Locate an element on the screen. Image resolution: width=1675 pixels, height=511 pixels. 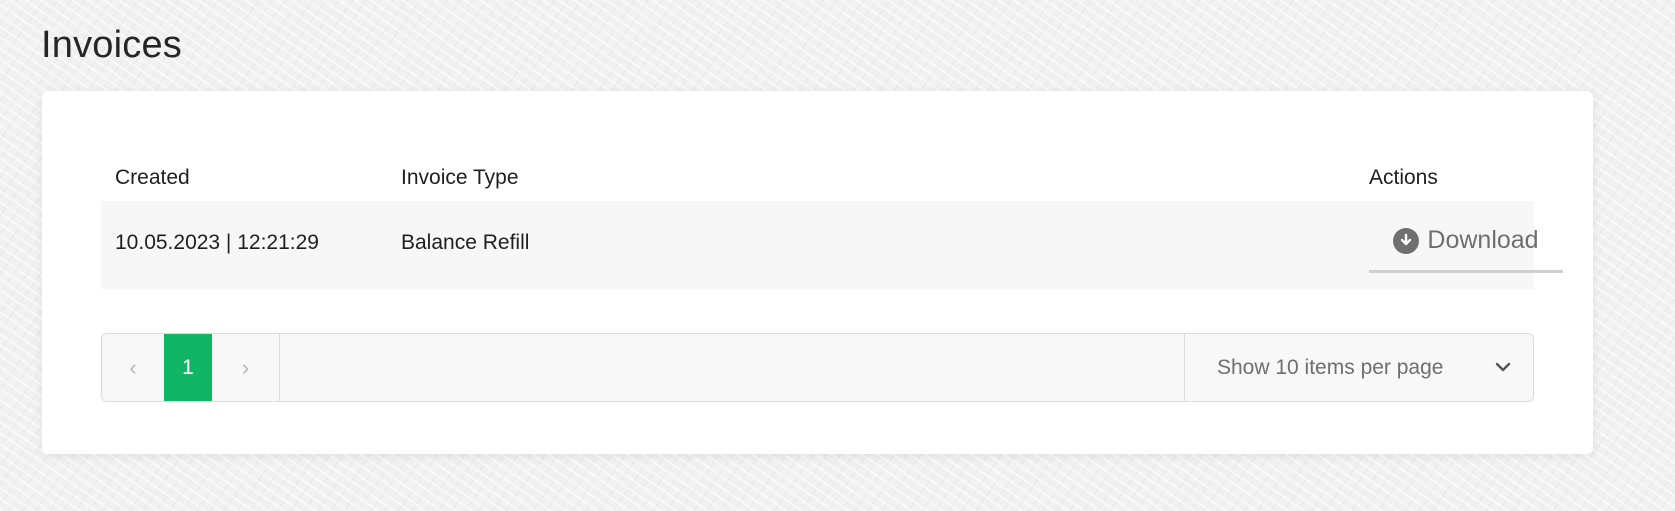
next-page-button: › is located at coordinates (246, 367).